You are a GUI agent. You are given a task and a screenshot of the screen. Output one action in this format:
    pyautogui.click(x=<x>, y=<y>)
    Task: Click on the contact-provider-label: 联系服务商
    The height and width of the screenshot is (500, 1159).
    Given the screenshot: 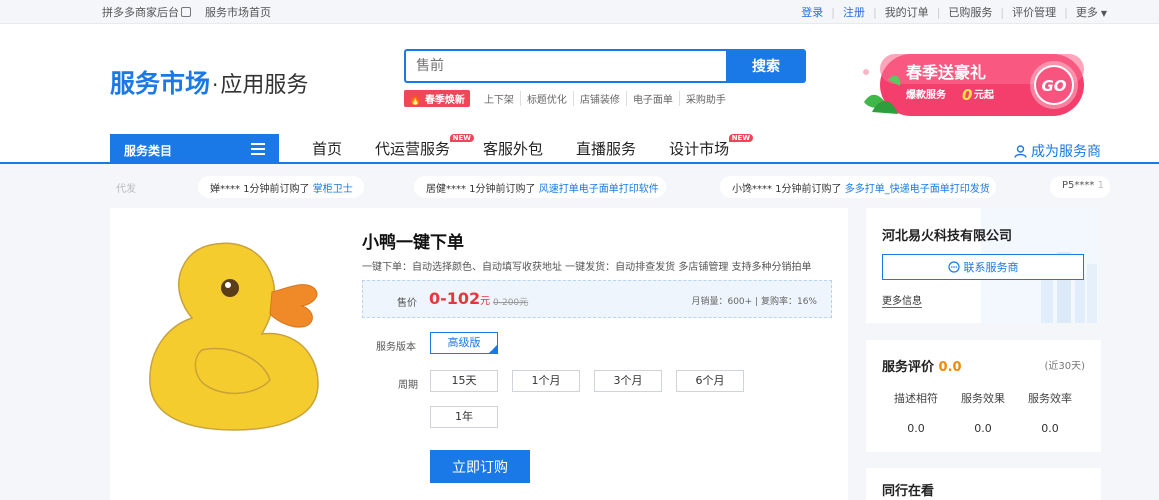 What is the action you would take?
    pyautogui.click(x=991, y=267)
    